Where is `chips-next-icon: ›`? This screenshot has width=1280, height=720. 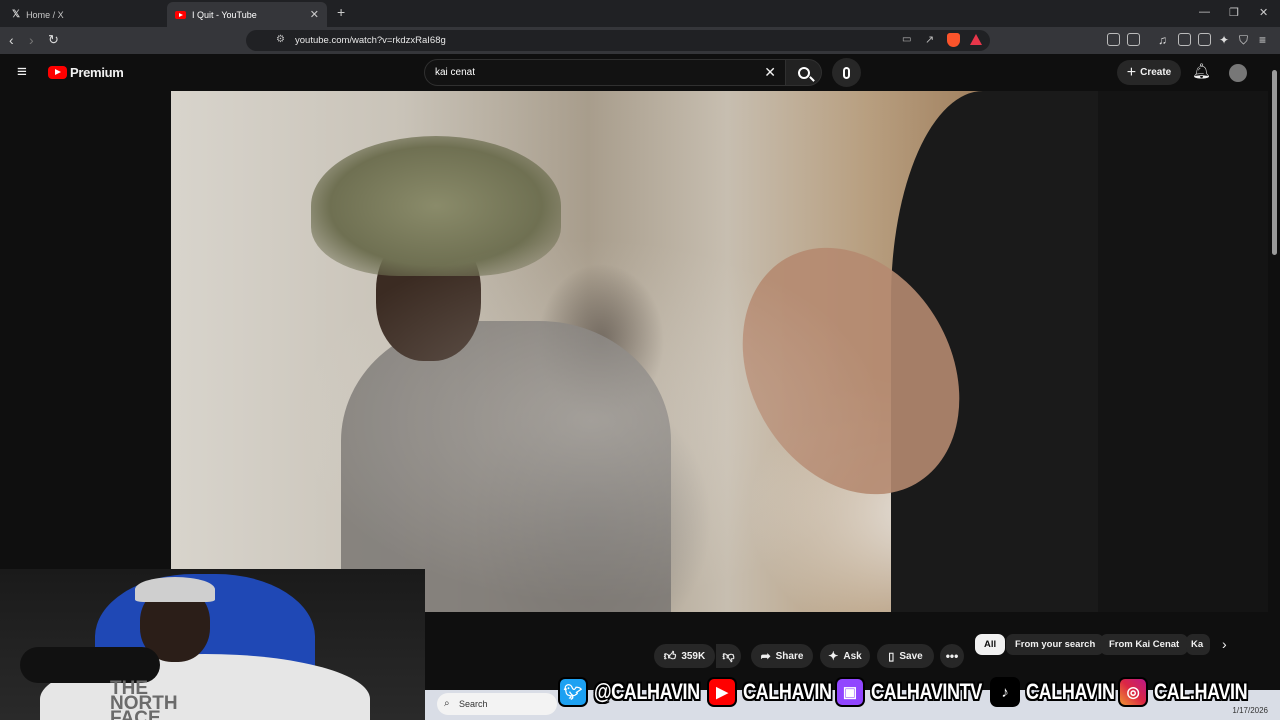 chips-next-icon: › is located at coordinates (1224, 644).